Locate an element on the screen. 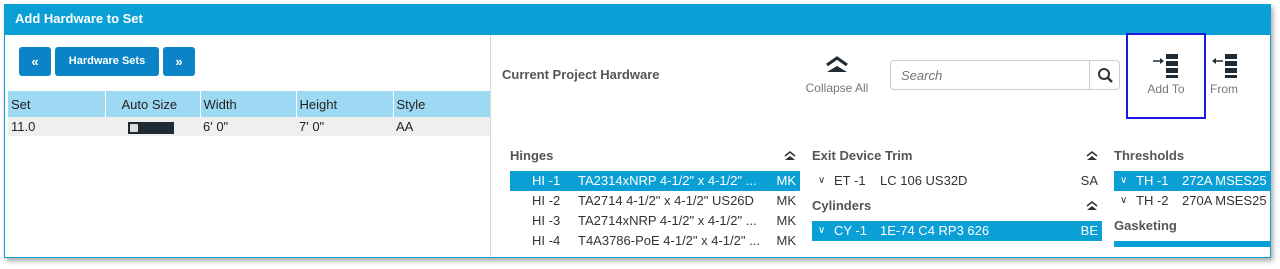 This screenshot has width=1280, height=269. column-header-style: Style is located at coordinates (441, 104).